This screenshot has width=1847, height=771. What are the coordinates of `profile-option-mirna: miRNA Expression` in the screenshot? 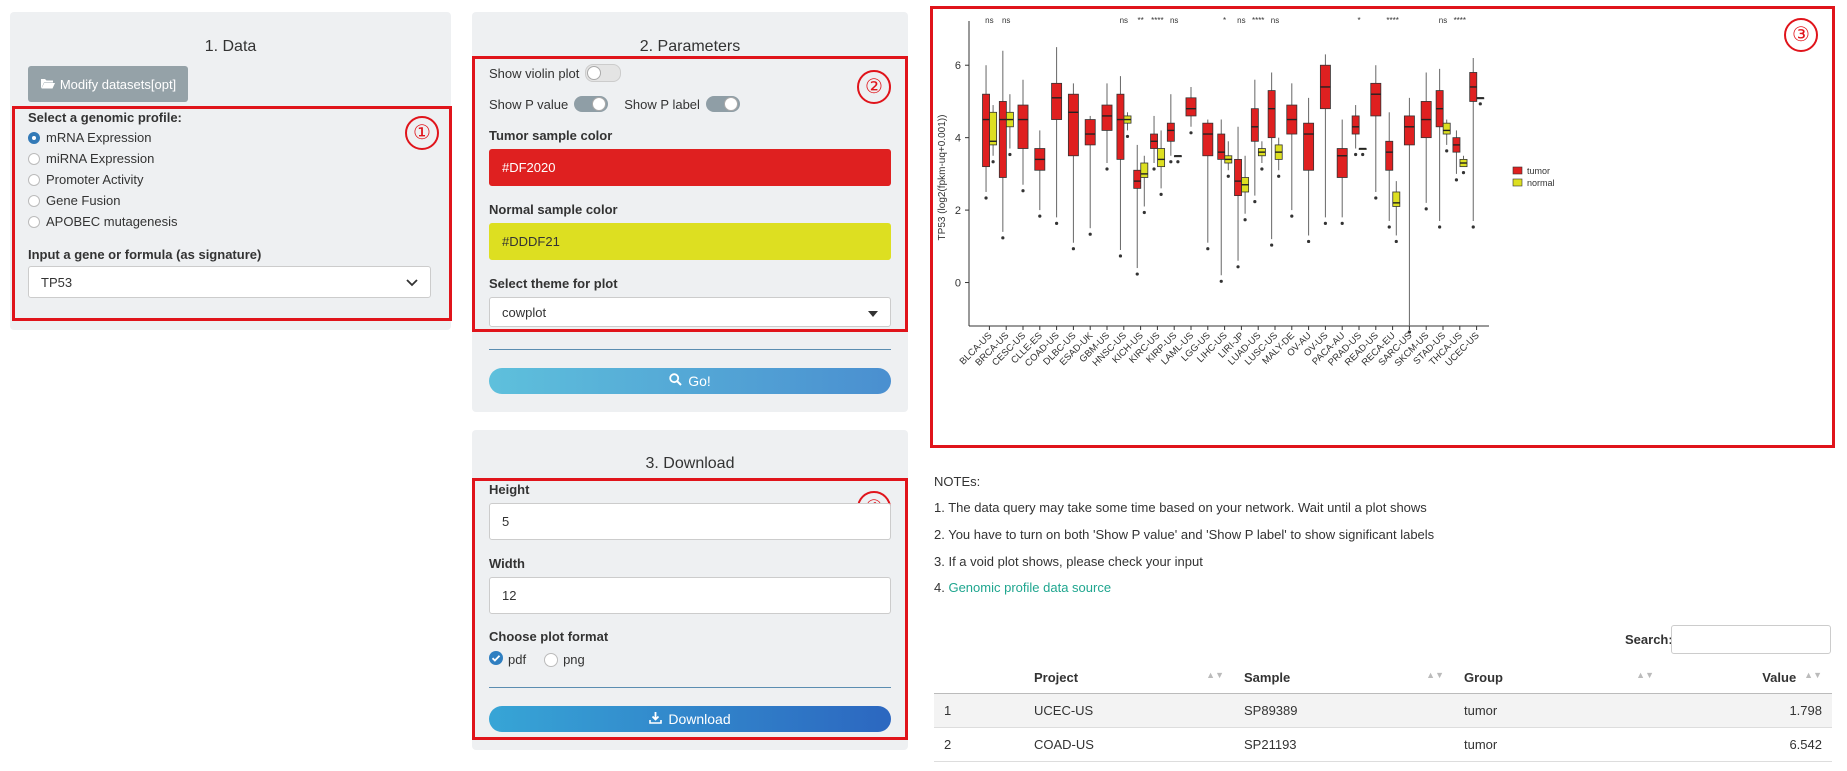 It's located at (91, 158).